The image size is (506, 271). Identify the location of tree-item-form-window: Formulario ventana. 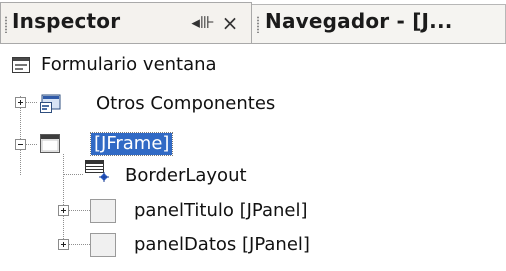
(129, 65).